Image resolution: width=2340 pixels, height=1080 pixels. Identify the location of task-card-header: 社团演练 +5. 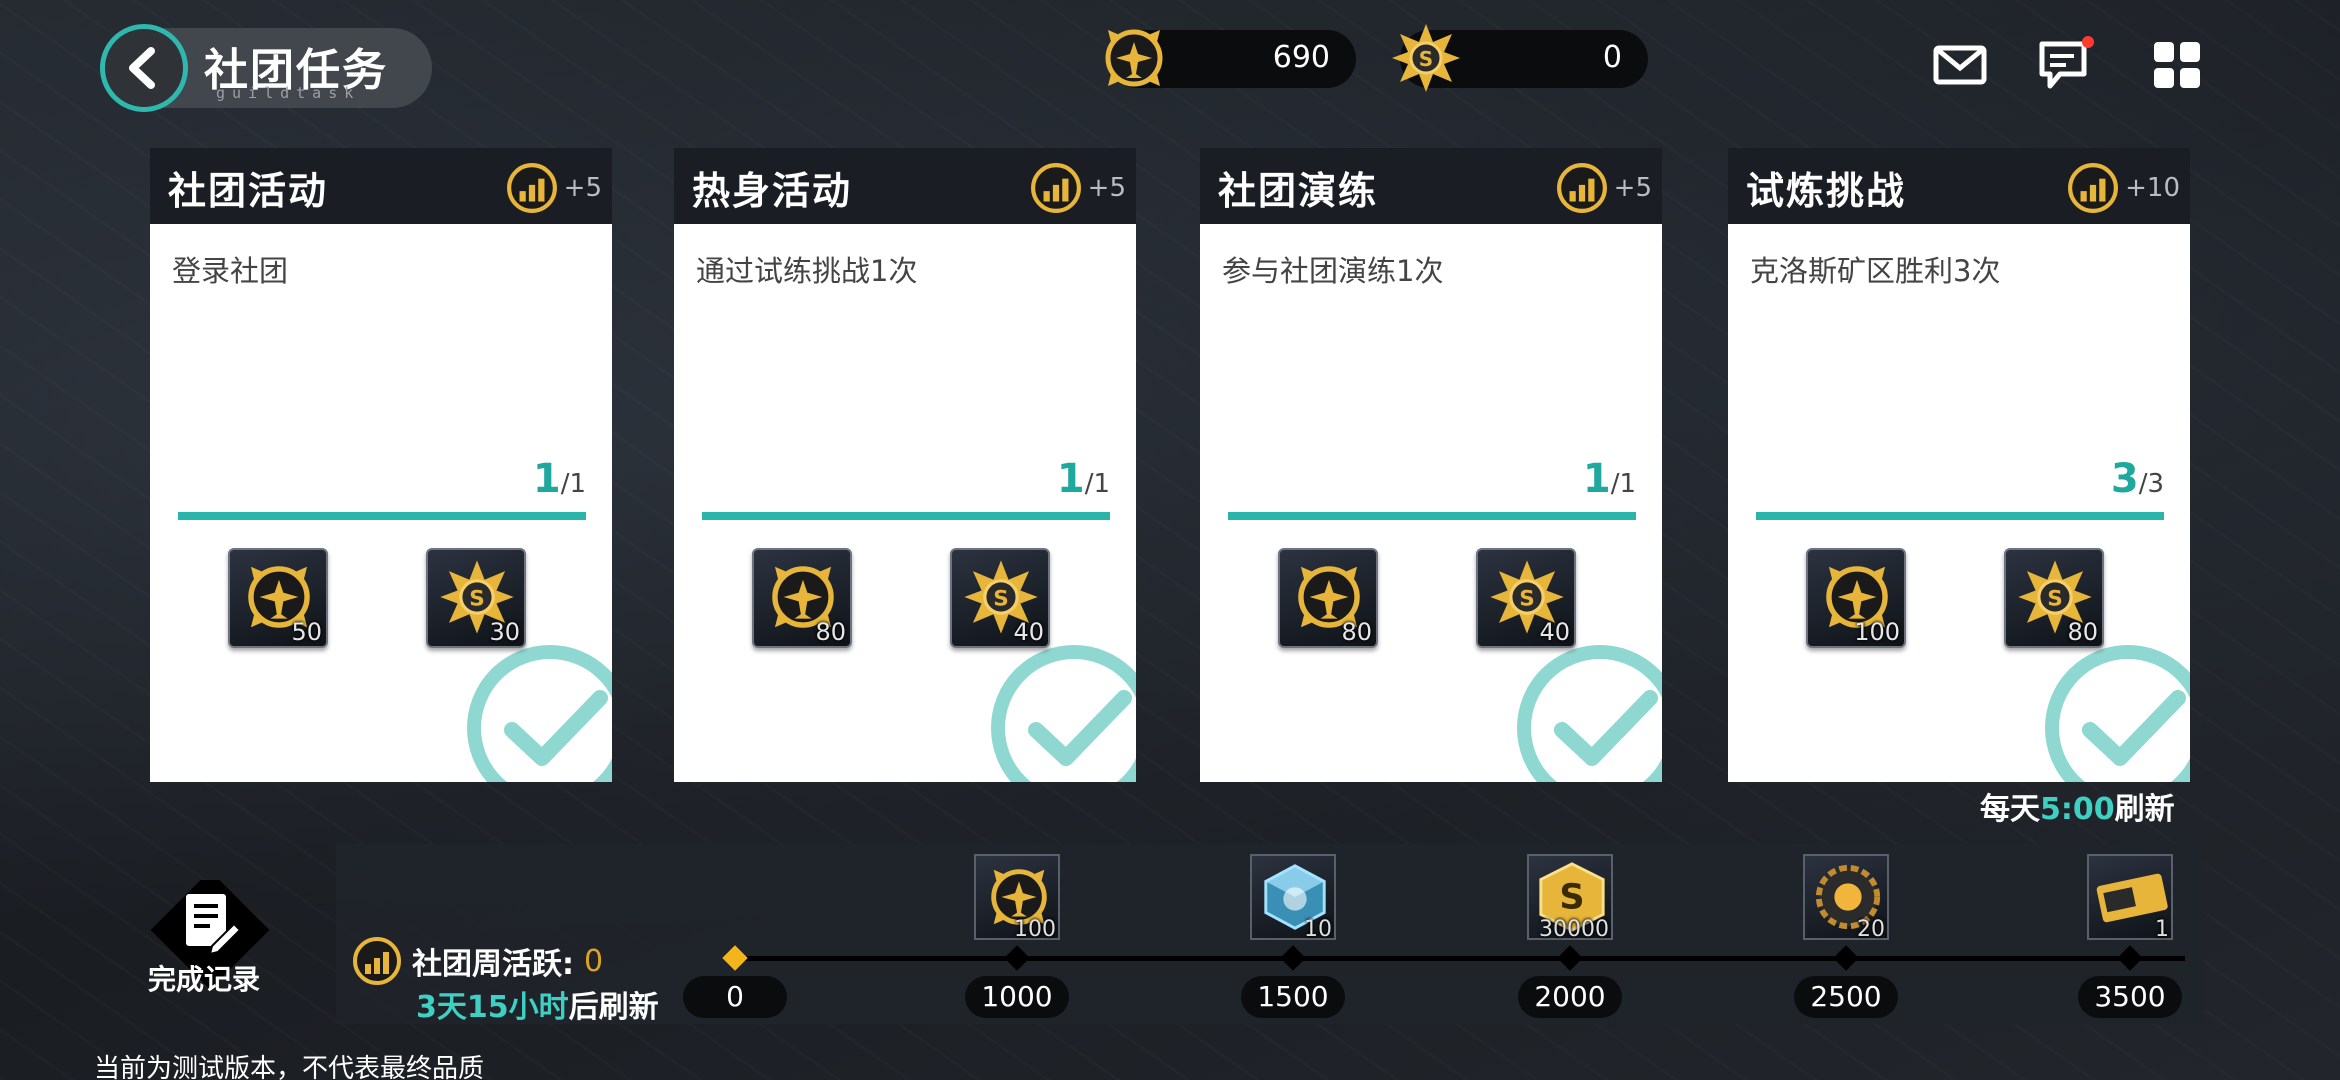
(1431, 186).